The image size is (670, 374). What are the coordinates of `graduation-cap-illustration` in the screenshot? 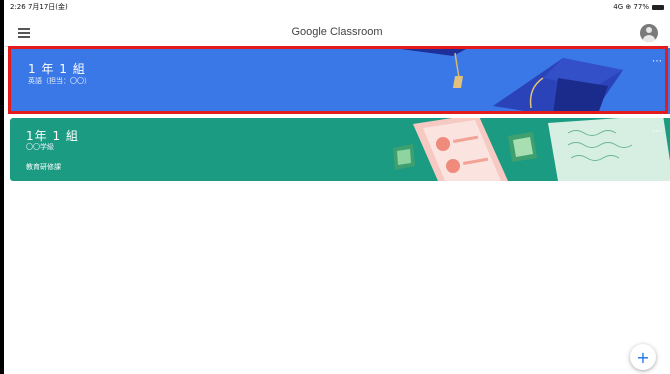 It's located at (508, 81).